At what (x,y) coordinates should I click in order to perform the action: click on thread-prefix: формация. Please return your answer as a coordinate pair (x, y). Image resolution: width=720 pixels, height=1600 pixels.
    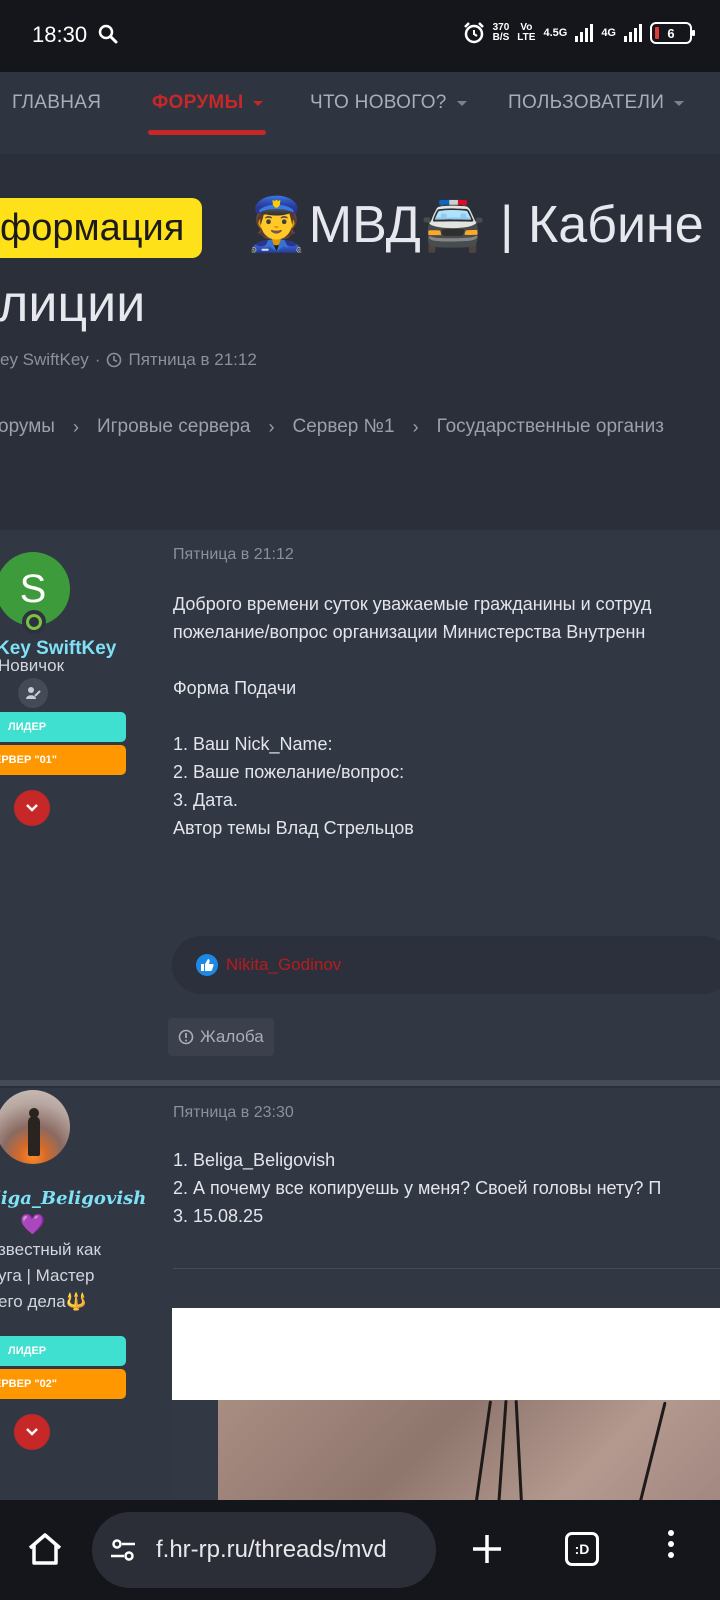
    Looking at the image, I should click on (101, 228).